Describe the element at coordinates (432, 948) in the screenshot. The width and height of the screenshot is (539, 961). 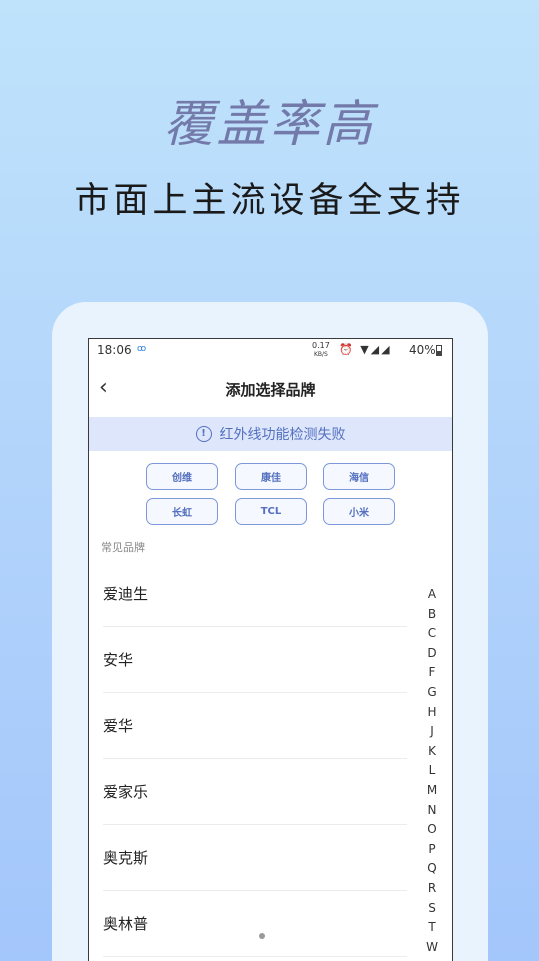
I see `index-letter: W` at that location.